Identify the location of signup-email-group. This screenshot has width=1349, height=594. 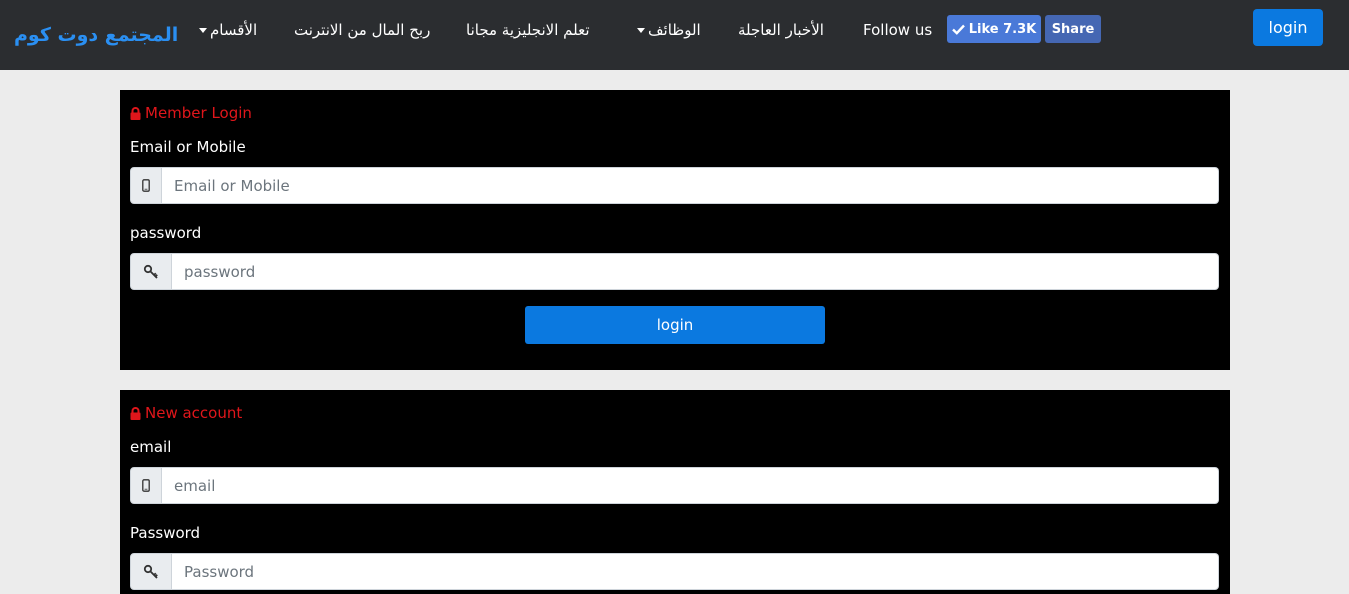
(674, 485).